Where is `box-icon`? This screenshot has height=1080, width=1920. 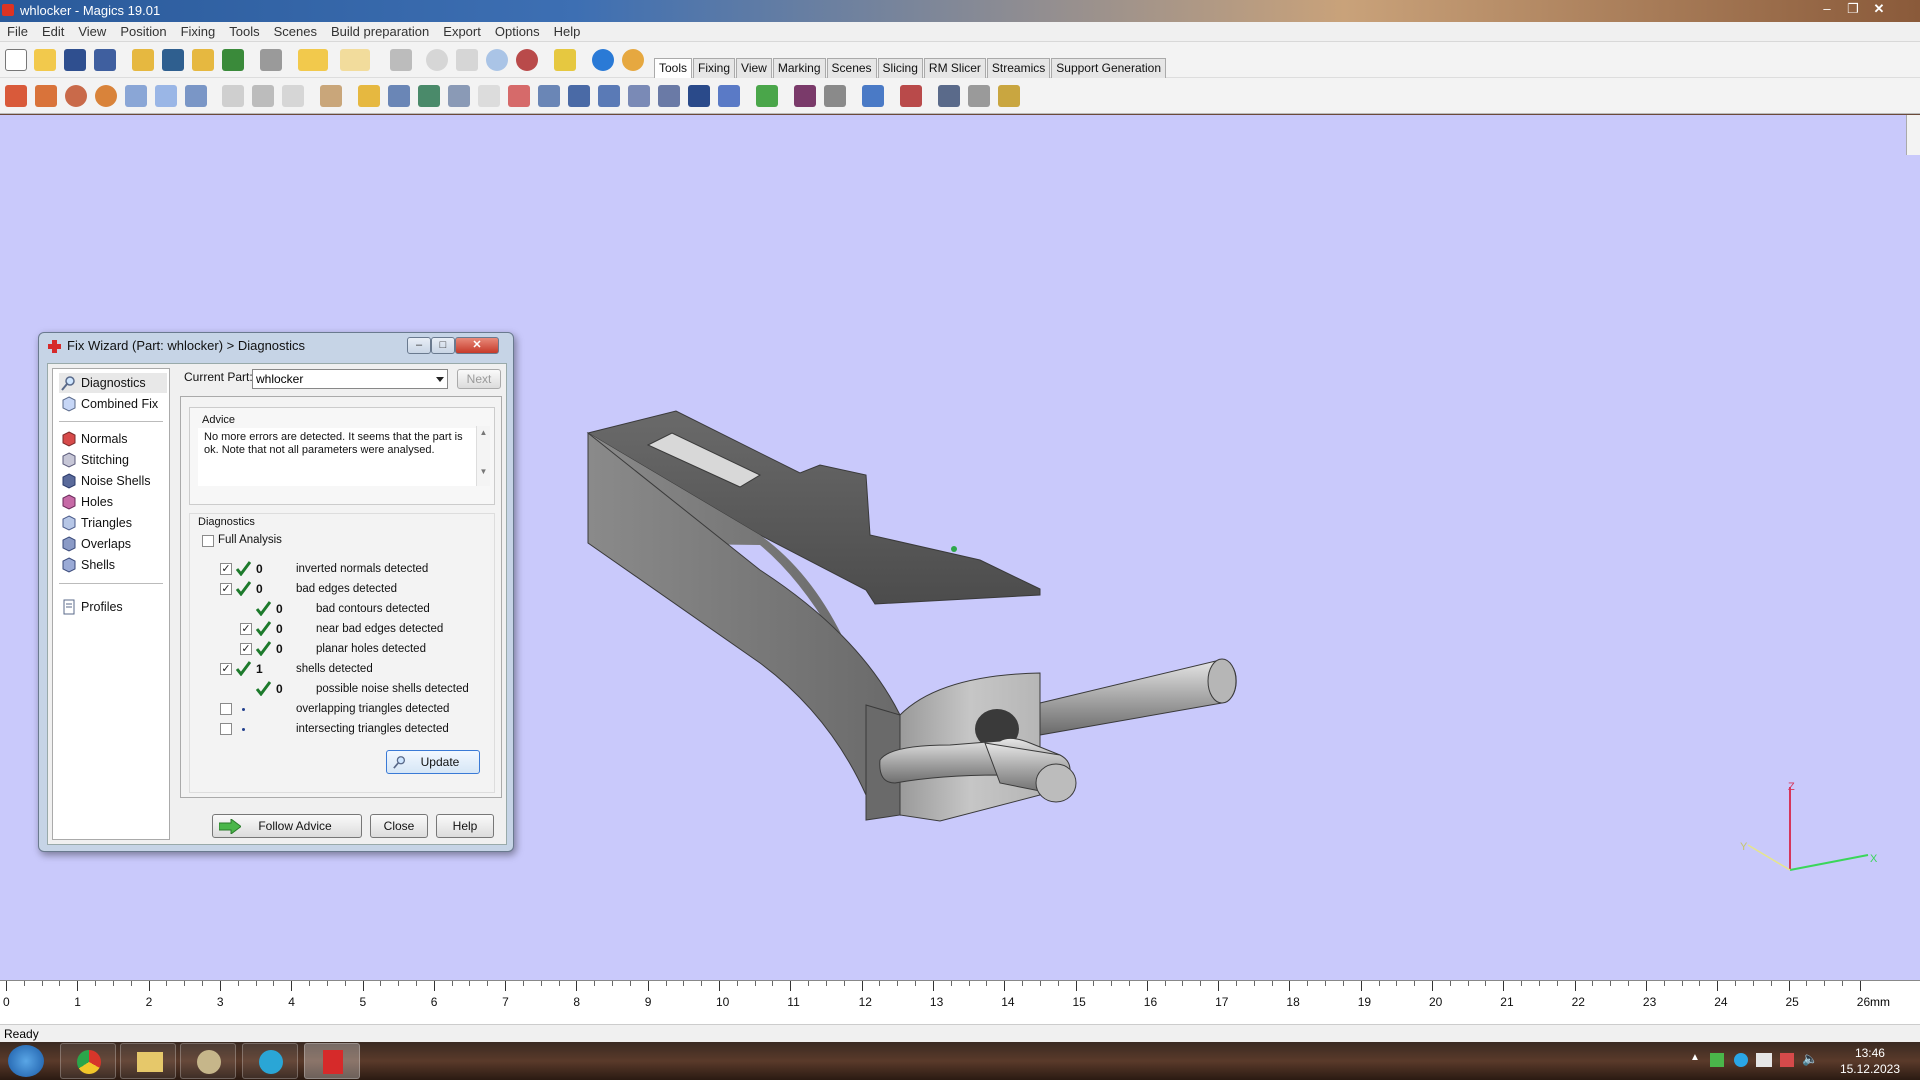
box-icon is located at coordinates (579, 96).